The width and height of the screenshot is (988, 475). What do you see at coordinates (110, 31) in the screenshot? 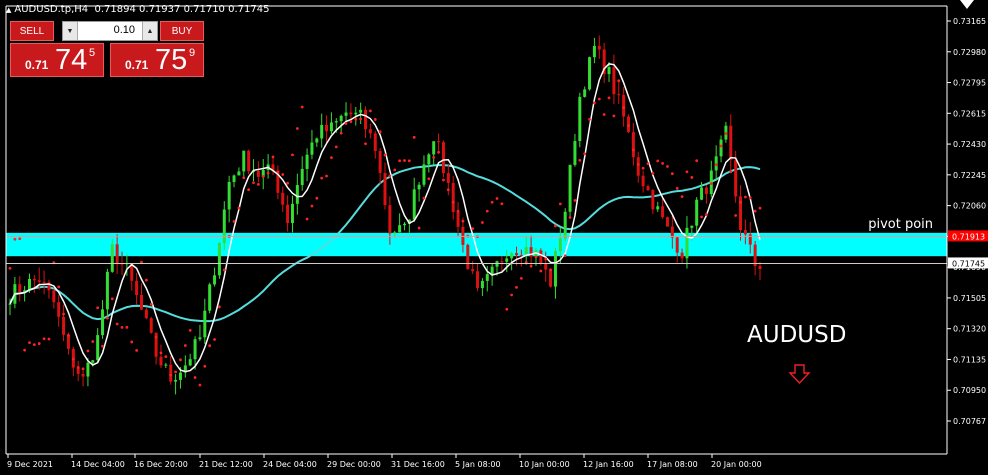
I see `lot-size-field: ▼ 0.10 ▲` at bounding box center [110, 31].